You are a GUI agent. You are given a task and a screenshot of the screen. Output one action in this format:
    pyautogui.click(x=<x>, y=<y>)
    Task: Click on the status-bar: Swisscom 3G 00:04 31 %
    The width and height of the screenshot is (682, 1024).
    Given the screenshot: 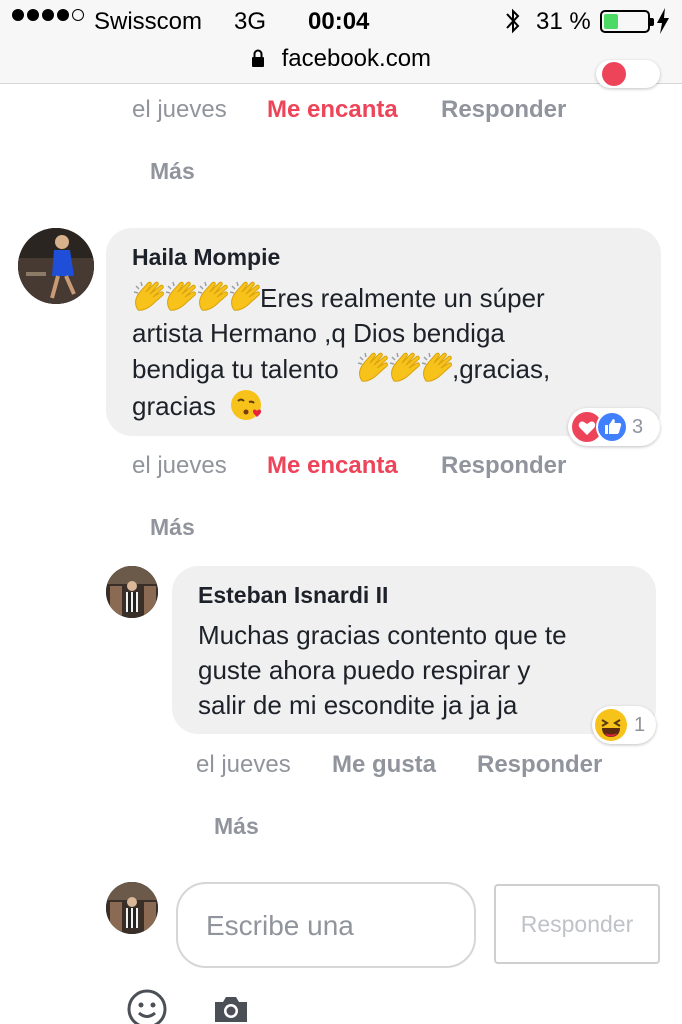 What is the action you would take?
    pyautogui.click(x=341, y=22)
    